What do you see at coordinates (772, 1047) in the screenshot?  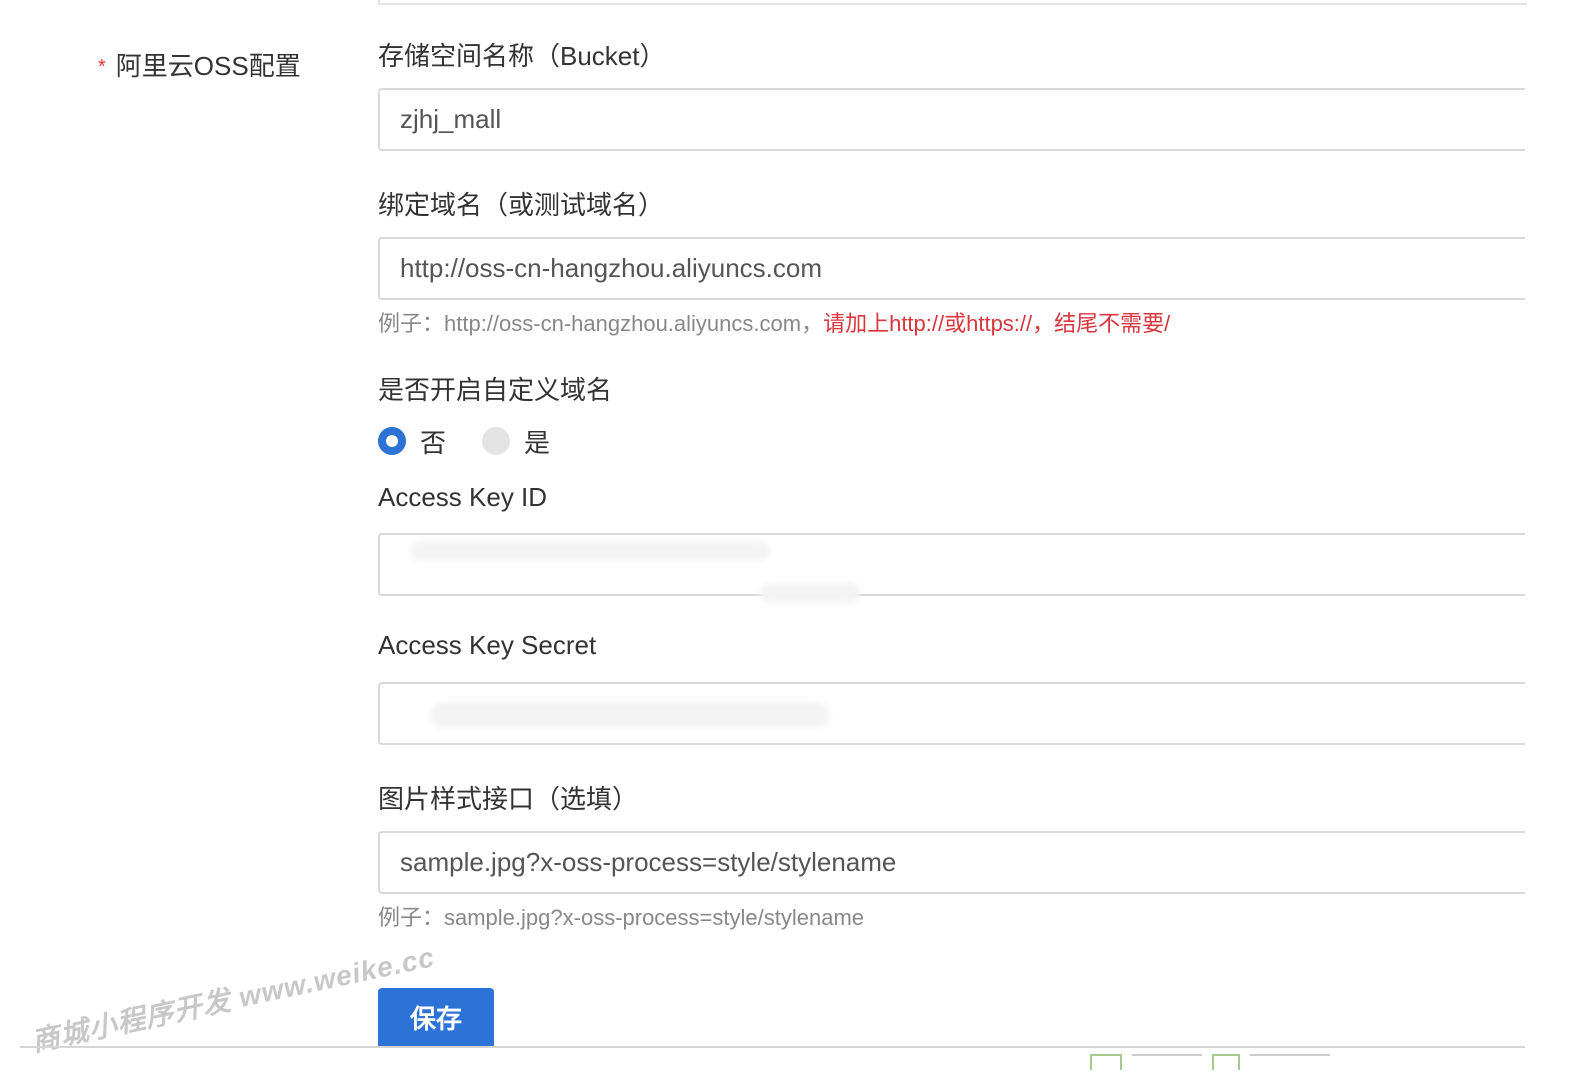 I see `footer-divider` at bounding box center [772, 1047].